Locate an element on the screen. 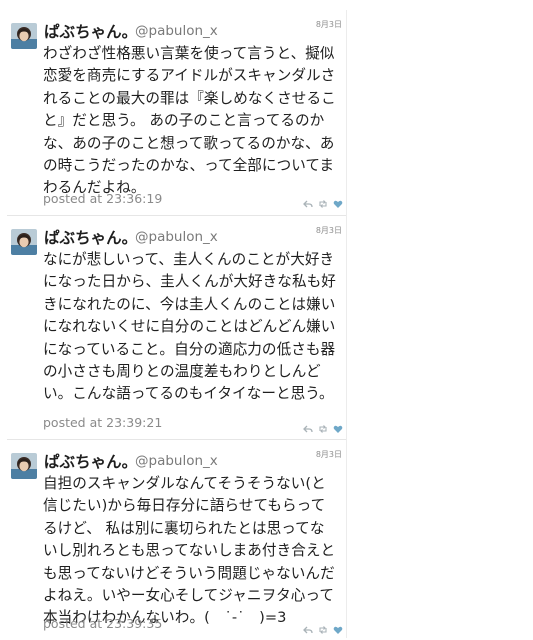 The height and width of the screenshot is (640, 533). posted-timestamp: posted at 23:39:35 is located at coordinates (102, 623).